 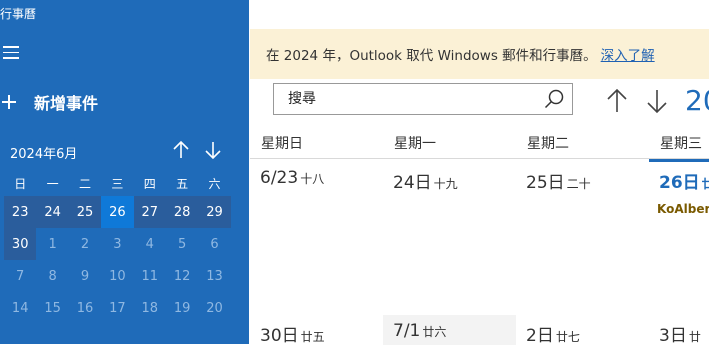 What do you see at coordinates (20, 212) in the screenshot?
I see `mini-calendar-day: 23` at bounding box center [20, 212].